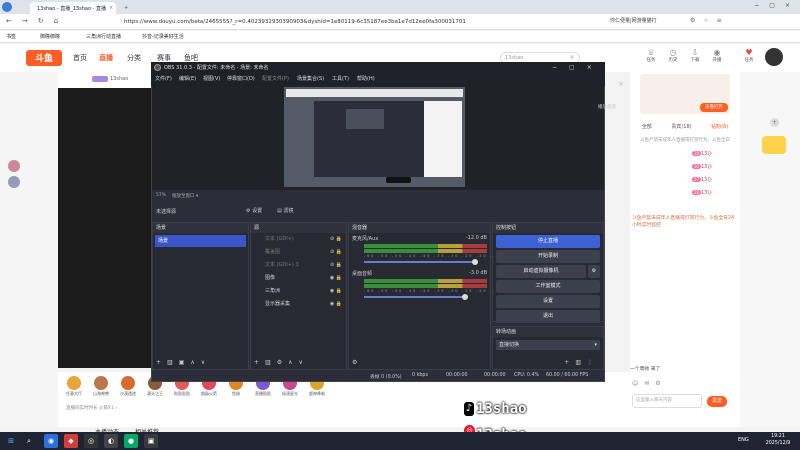 This screenshot has height=450, width=800. What do you see at coordinates (717, 55) in the screenshot?
I see `header-broadcast: ◉ 开播` at bounding box center [717, 55].